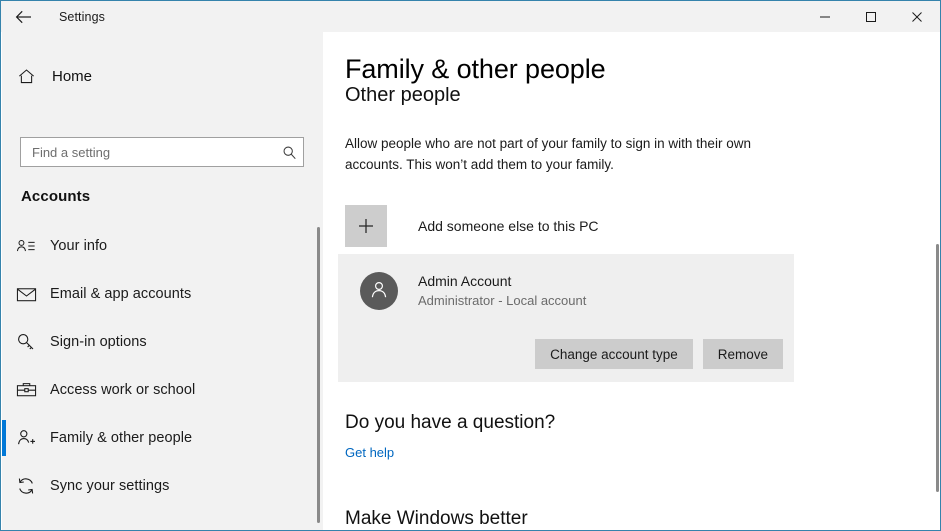 Image resolution: width=941 pixels, height=531 pixels. I want to click on sync-icon, so click(26, 486).